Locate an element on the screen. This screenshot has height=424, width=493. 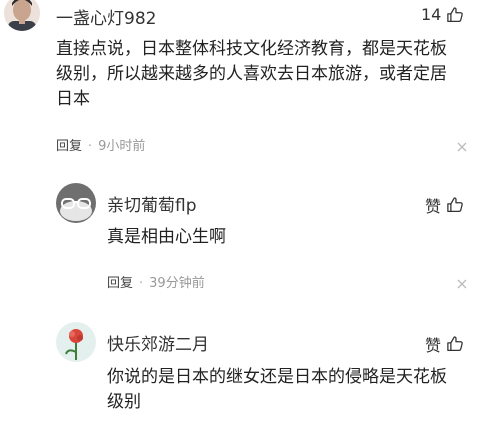
comment-username: 一盏心灯982 is located at coordinates (106, 16).